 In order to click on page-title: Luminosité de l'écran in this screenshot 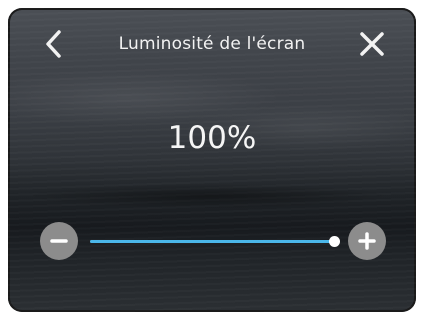, I will do `click(212, 44)`.